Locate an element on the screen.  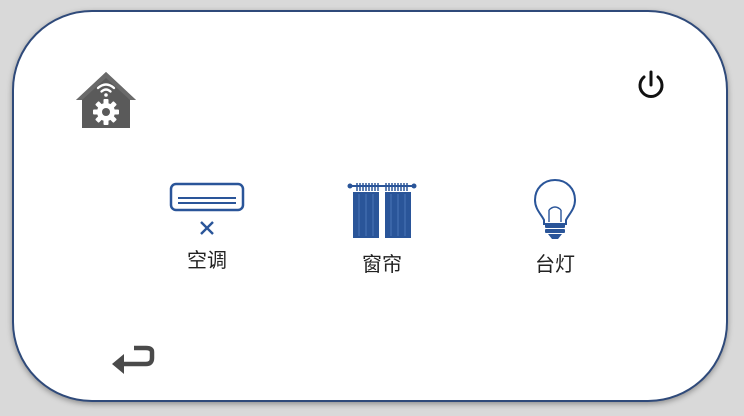
device-label: 台灯 is located at coordinates (555, 264).